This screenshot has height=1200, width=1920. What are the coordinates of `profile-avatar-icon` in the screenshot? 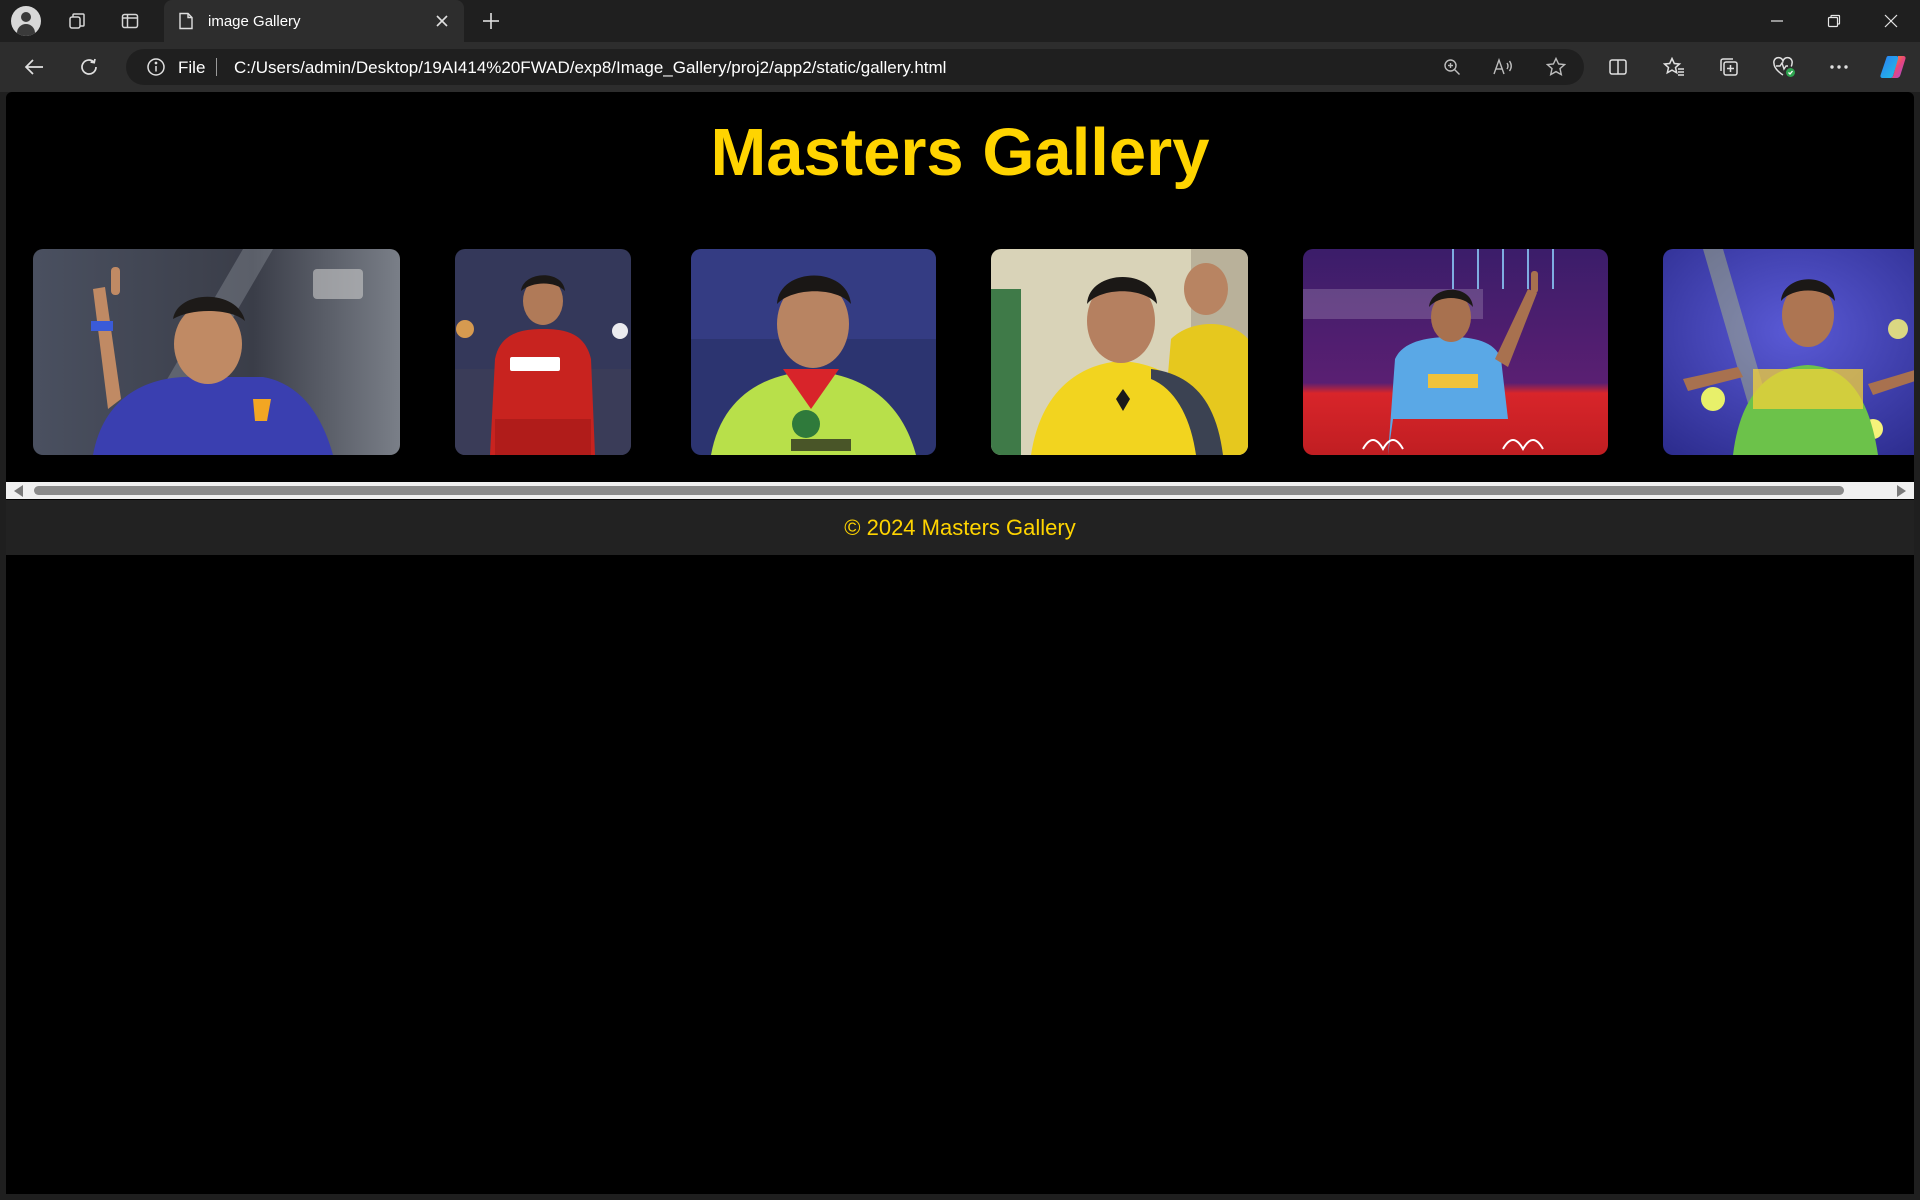 It's located at (26, 21).